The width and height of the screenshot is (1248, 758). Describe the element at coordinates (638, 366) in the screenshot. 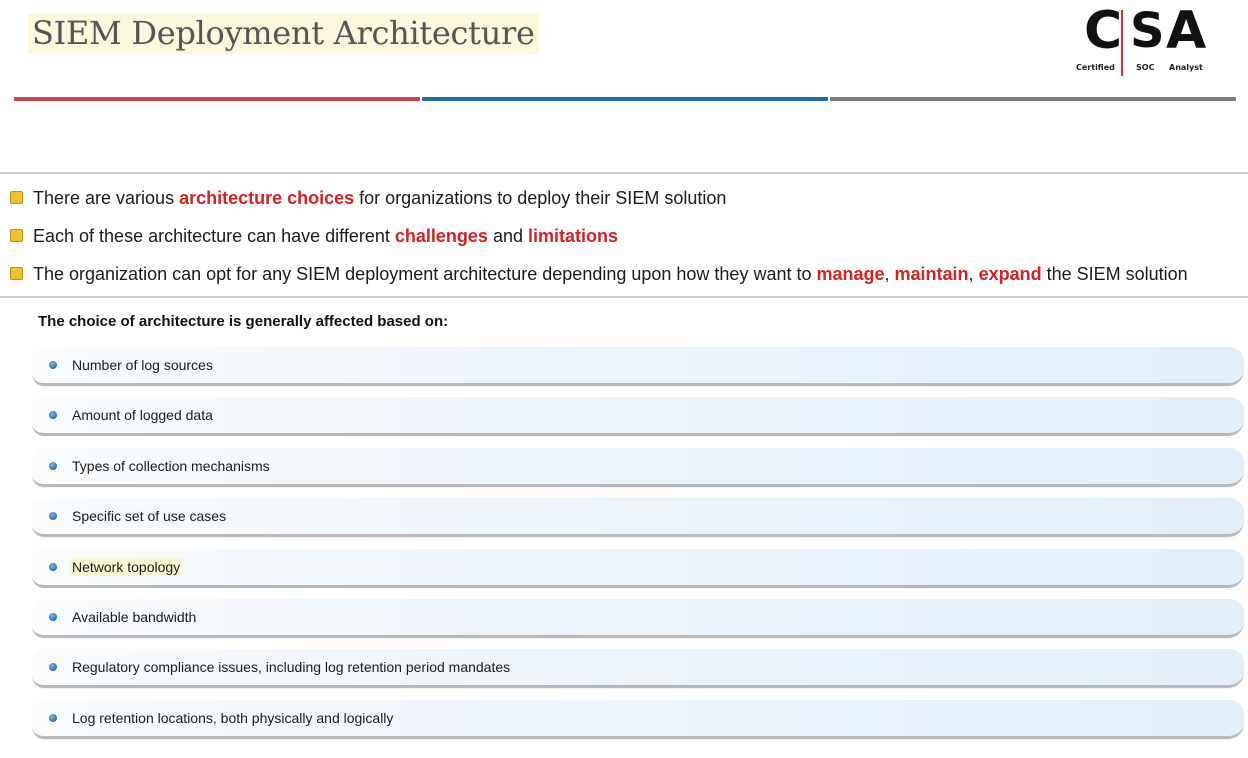

I see `factor-item-log-sources: Number of log sources` at that location.